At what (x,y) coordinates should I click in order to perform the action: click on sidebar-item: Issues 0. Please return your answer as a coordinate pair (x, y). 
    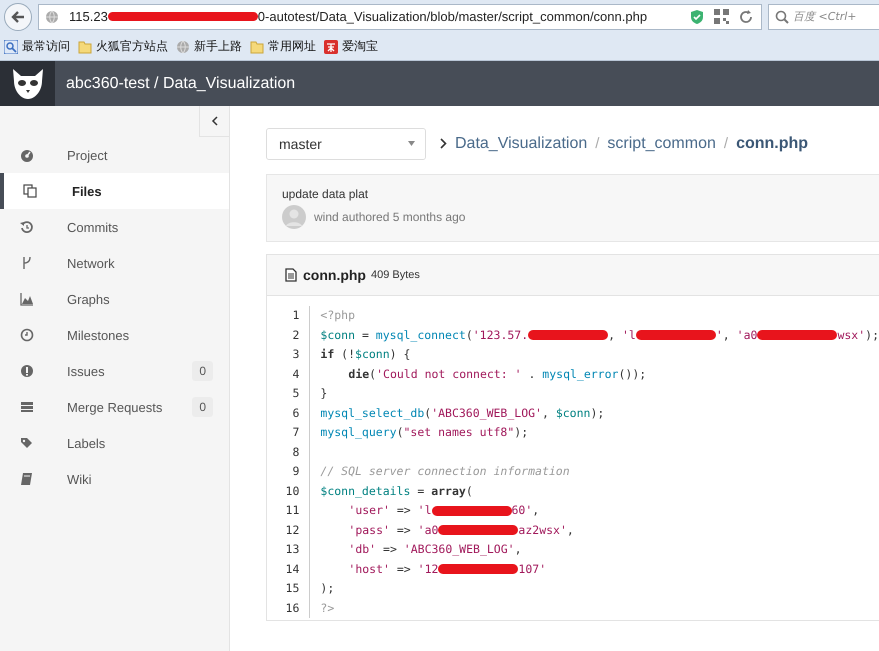
    Looking at the image, I should click on (114, 371).